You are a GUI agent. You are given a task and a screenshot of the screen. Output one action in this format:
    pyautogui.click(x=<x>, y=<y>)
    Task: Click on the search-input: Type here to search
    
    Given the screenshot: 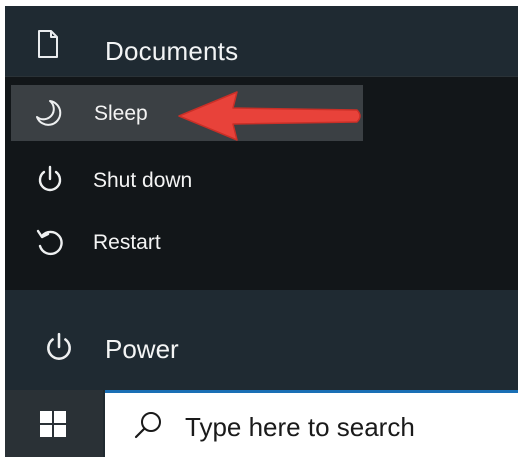 What is the action you would take?
    pyautogui.click(x=311, y=423)
    